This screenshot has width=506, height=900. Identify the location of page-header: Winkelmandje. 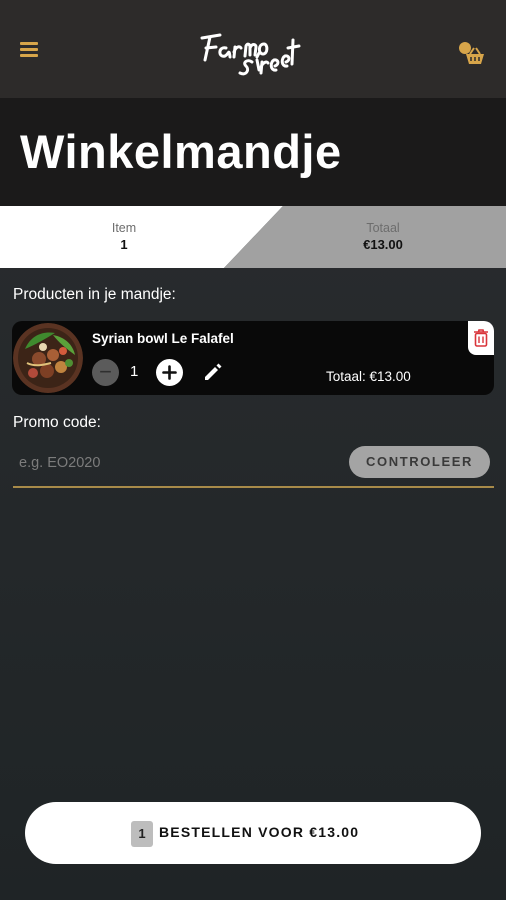
(253, 152).